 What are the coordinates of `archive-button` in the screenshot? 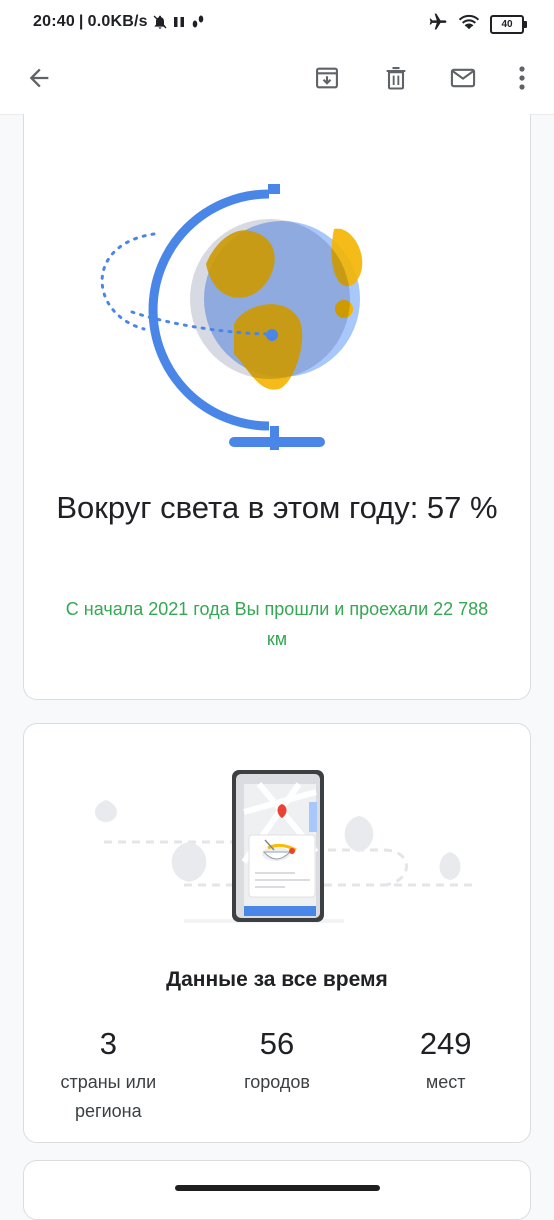 It's located at (327, 80).